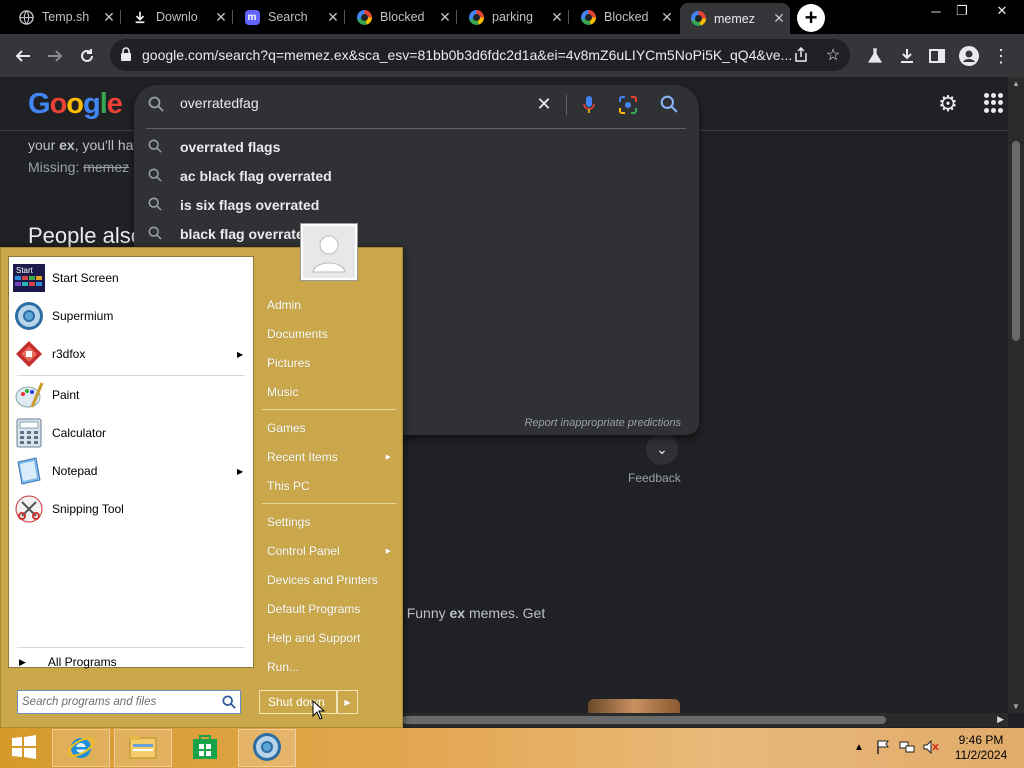  I want to click on system-clock: 9:46 PM 11/2/2024, so click(981, 748).